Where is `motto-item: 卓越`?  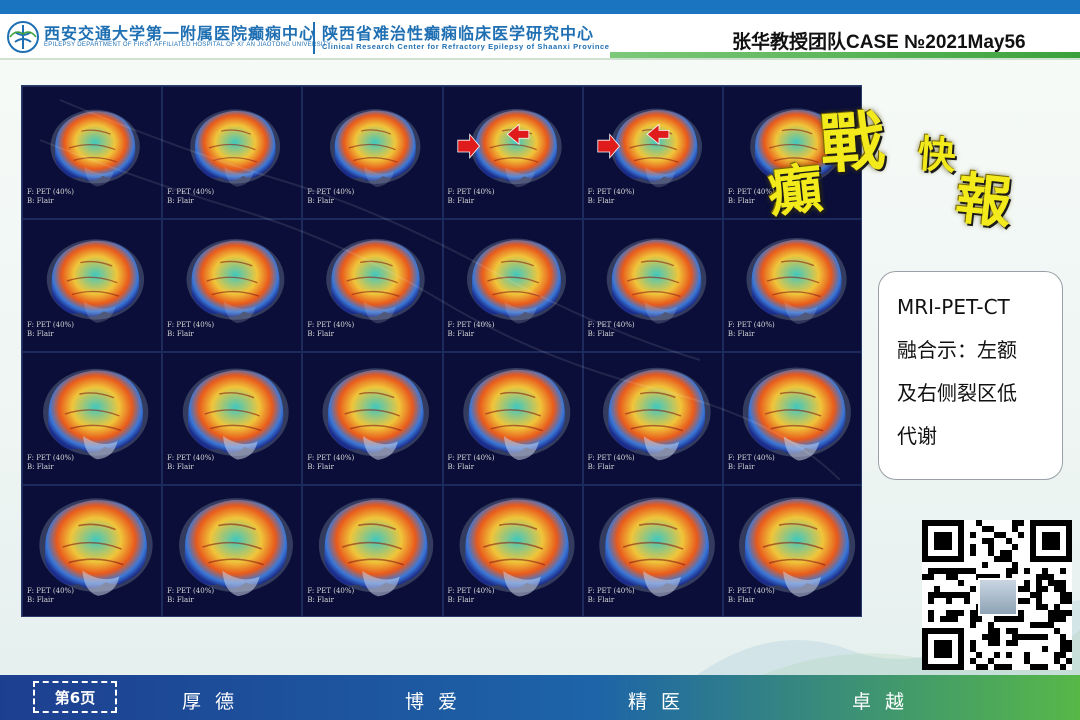 motto-item: 卓越 is located at coordinates (885, 702).